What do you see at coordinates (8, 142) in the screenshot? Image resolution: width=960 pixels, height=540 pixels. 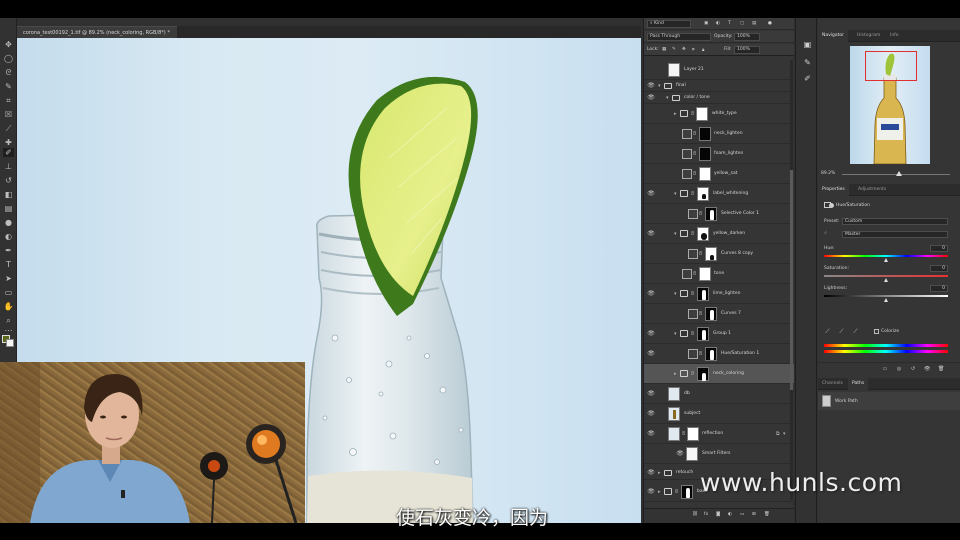 I see `healing-tool-icon: ✚` at bounding box center [8, 142].